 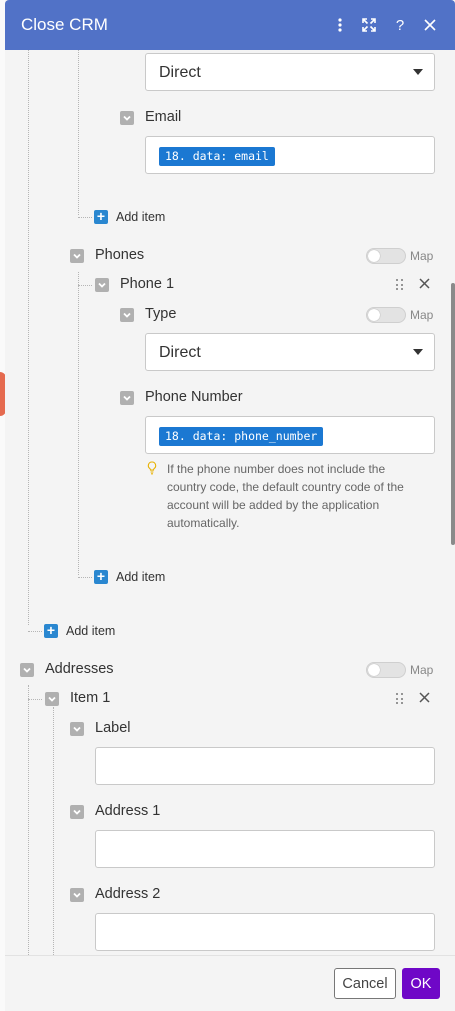 What do you see at coordinates (290, 155) in the screenshot?
I see `email-input: 18. data: email` at bounding box center [290, 155].